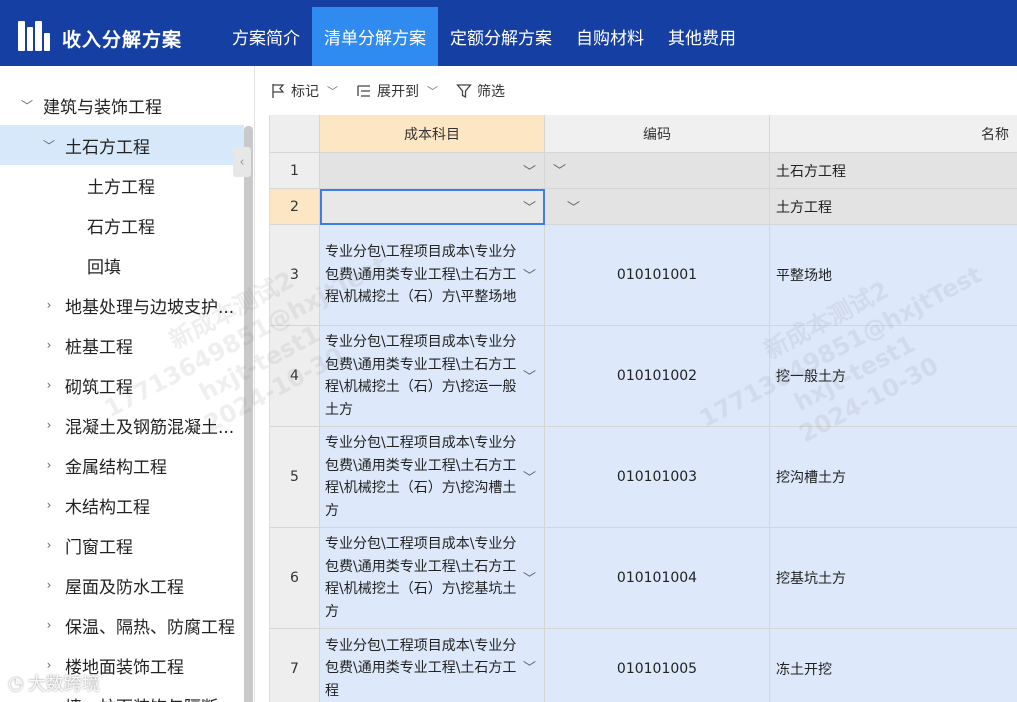 Image resolution: width=1017 pixels, height=702 pixels. I want to click on filter-icon, so click(464, 91).